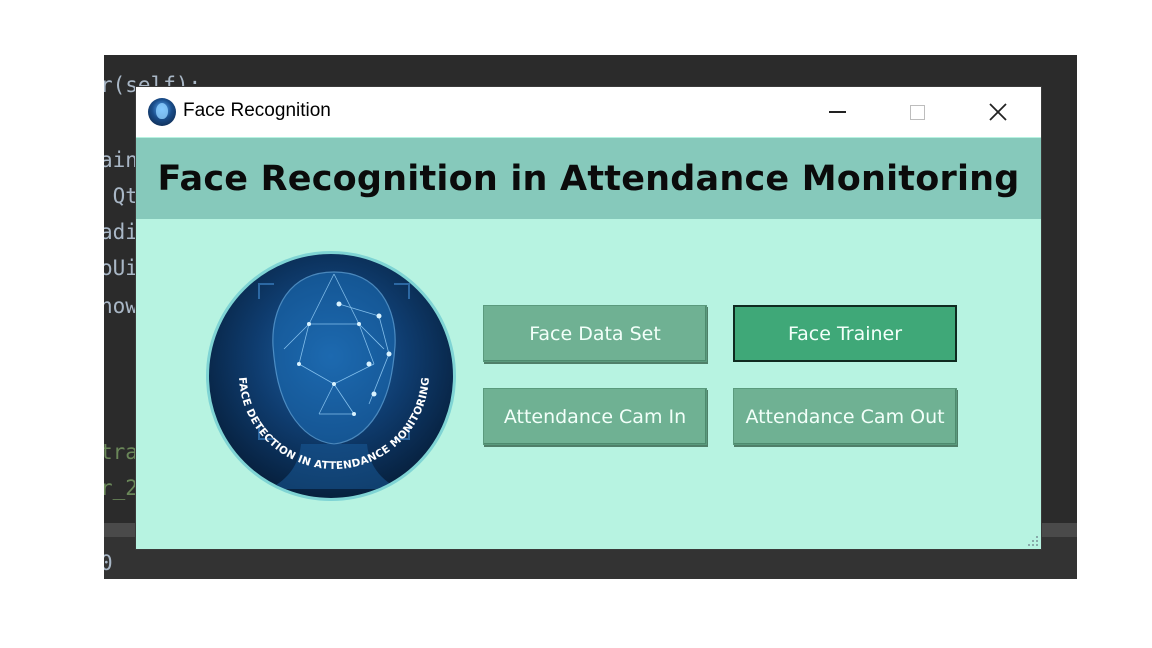  Describe the element at coordinates (595, 416) in the screenshot. I see `attendance-cam-in-button: Attendance Cam In` at that location.